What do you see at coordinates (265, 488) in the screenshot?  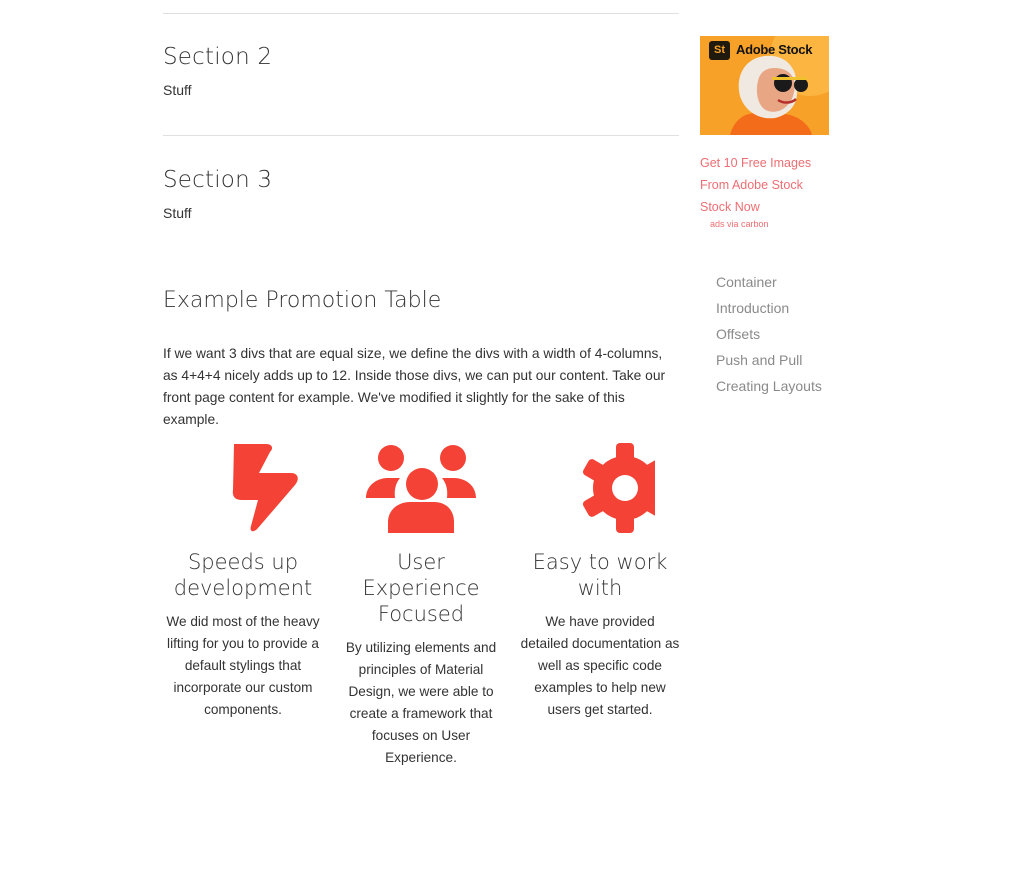 I see `flash-icon` at bounding box center [265, 488].